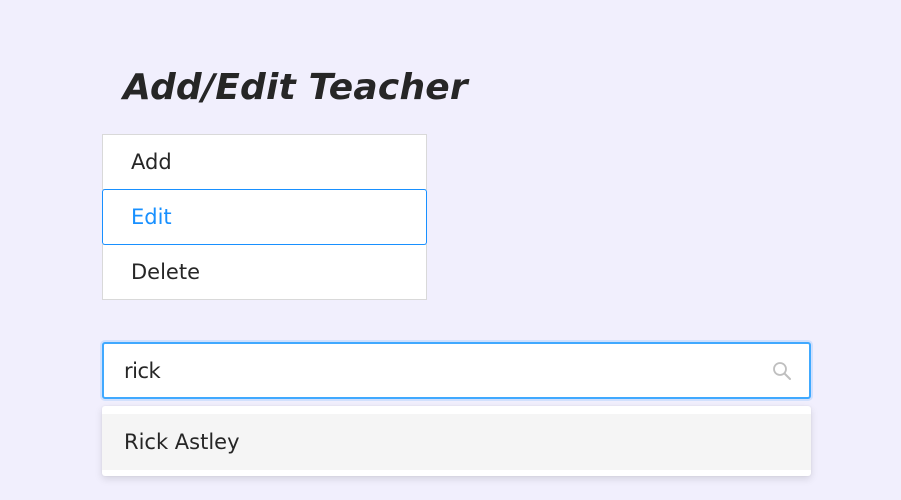 This screenshot has height=500, width=901. I want to click on page-title: Add/Edit Teacher, so click(295, 87).